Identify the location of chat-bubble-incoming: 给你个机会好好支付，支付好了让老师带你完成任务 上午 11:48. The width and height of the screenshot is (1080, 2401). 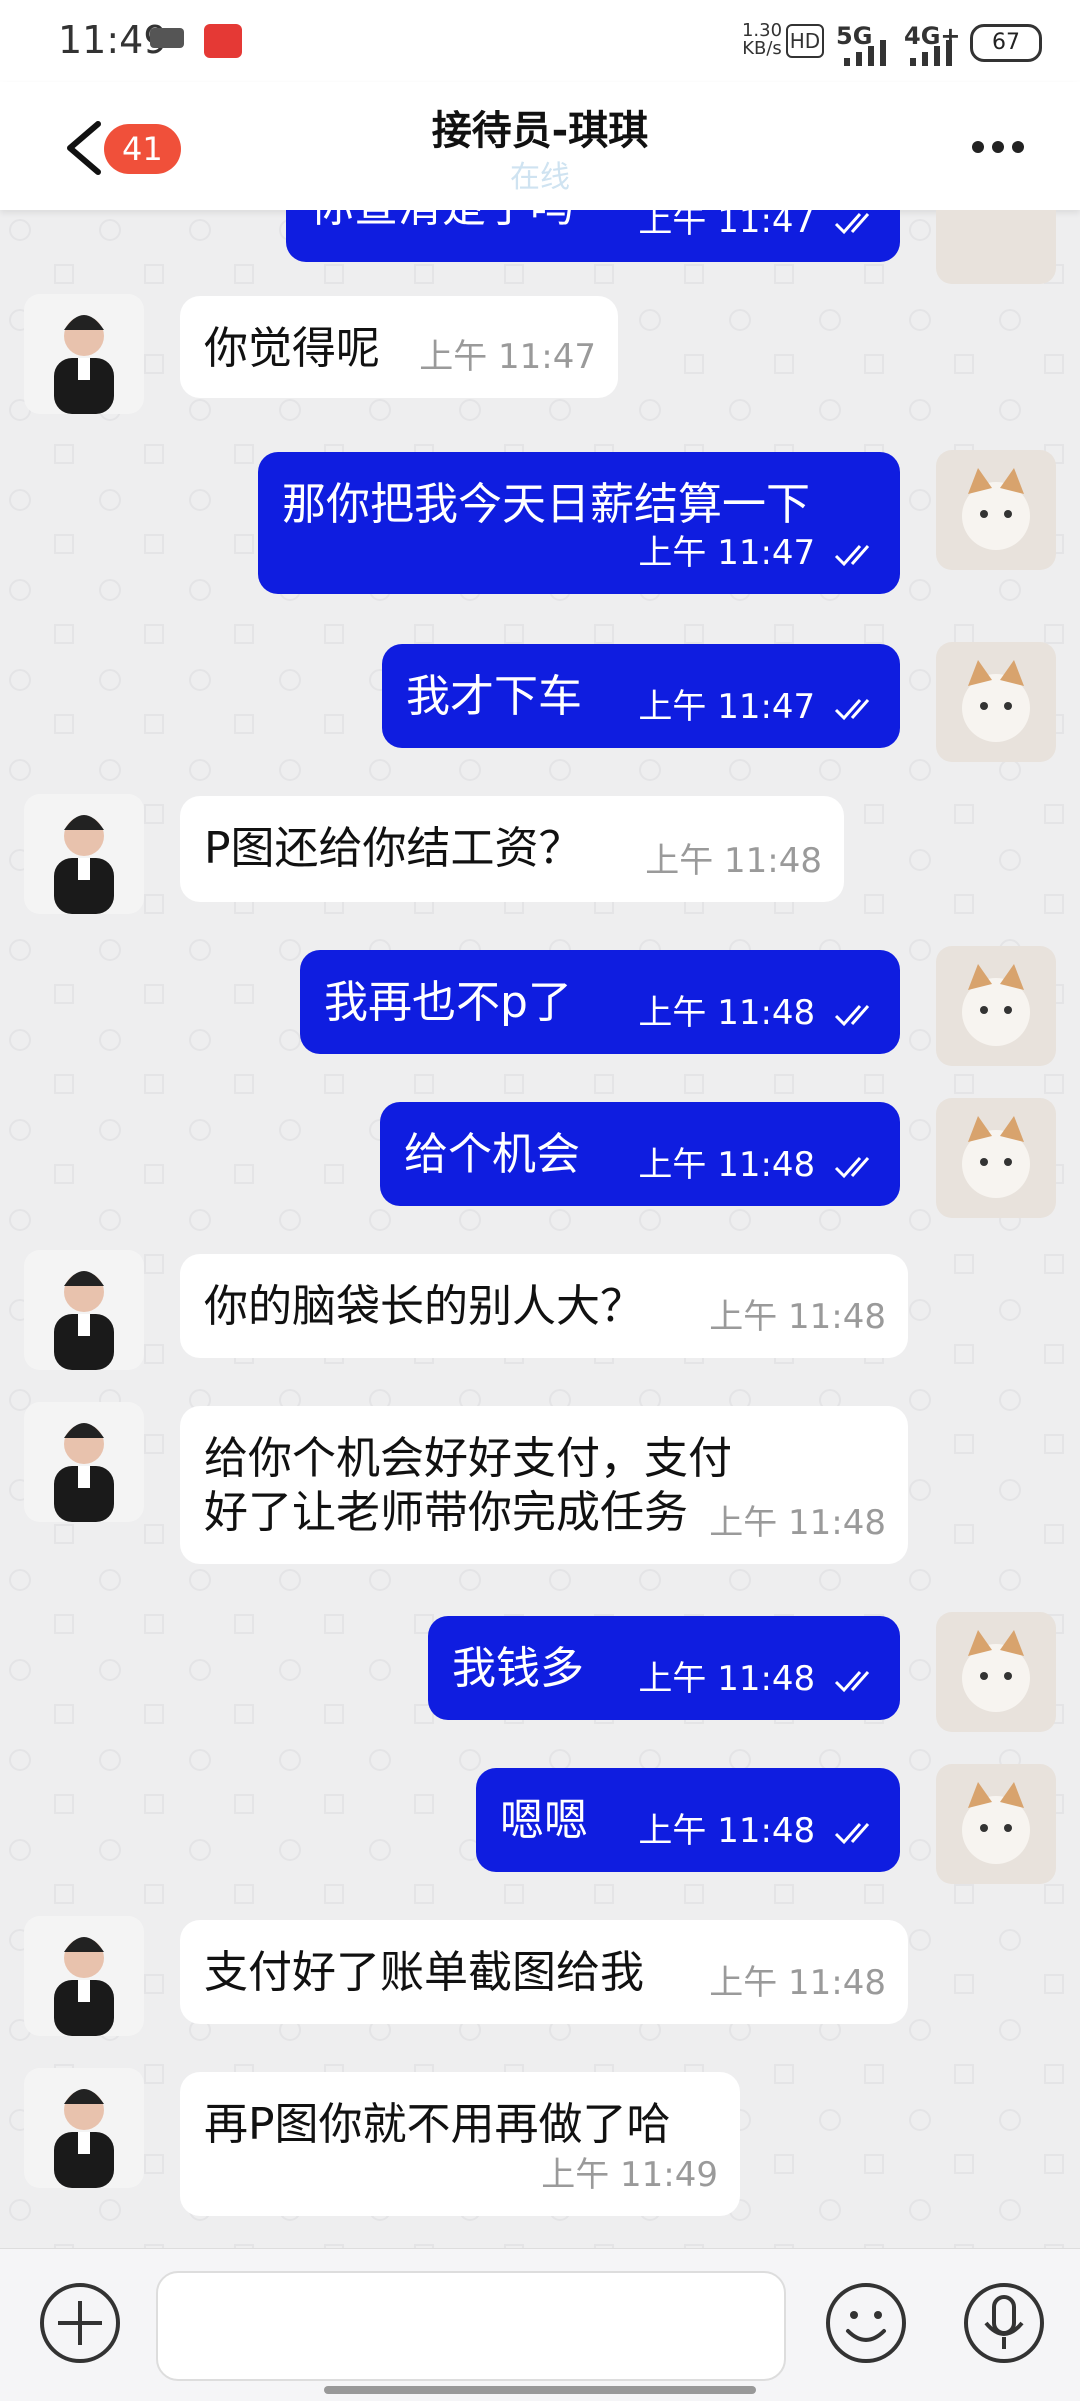
(544, 1485).